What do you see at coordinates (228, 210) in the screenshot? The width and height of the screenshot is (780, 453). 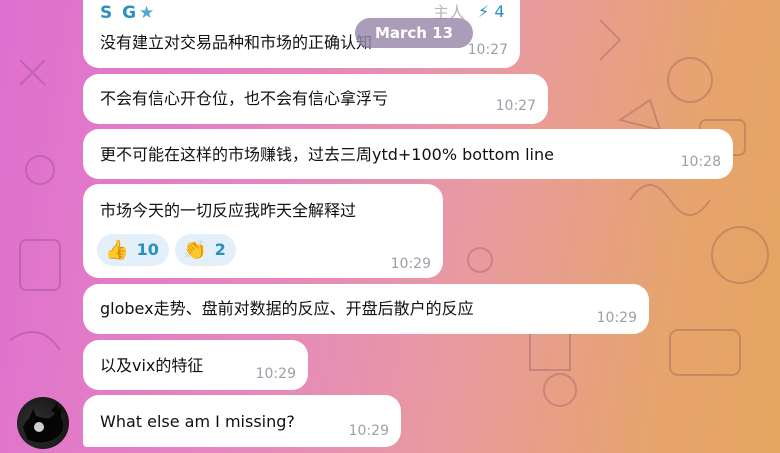 I see `message-text: 市场今天的一切反应我昨天全解释过` at bounding box center [228, 210].